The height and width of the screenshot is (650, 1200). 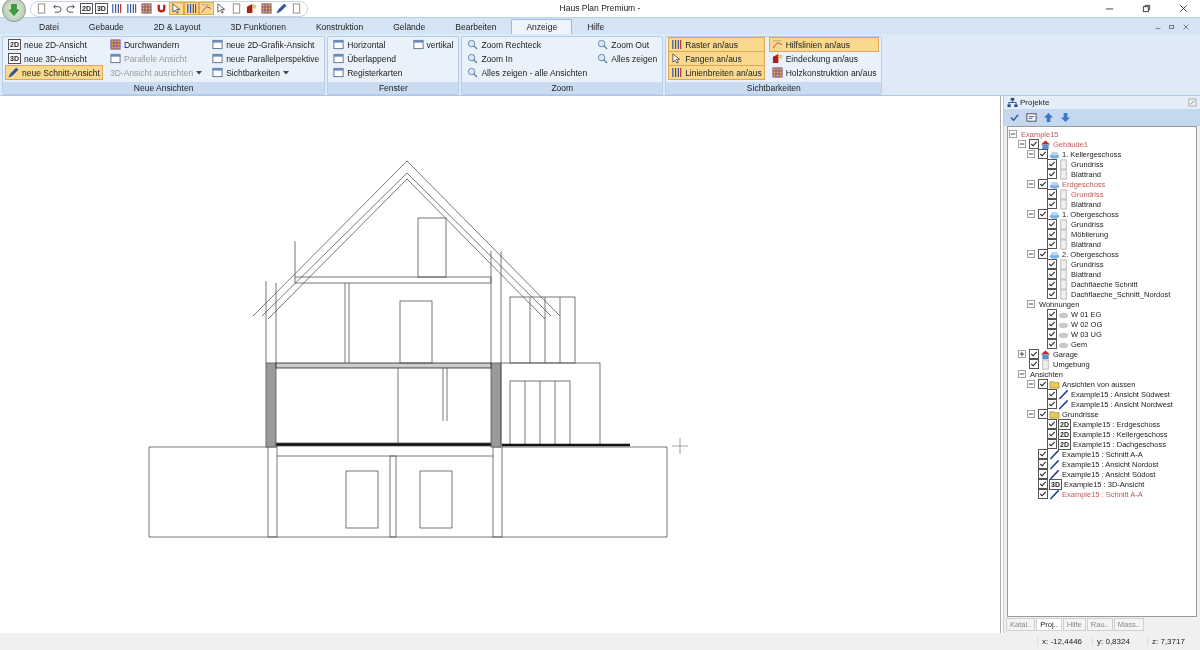 I want to click on ribbon-button: neue Schnitt-Ansicht, so click(x=54, y=72).